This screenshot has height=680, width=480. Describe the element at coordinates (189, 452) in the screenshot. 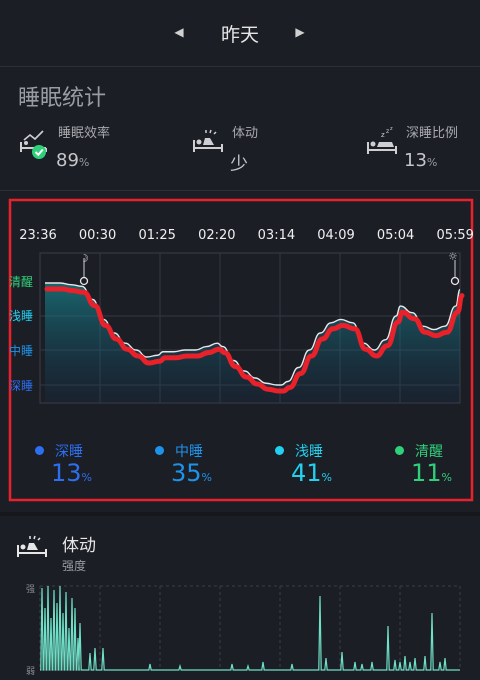

I see `legend-name: 中睡` at that location.